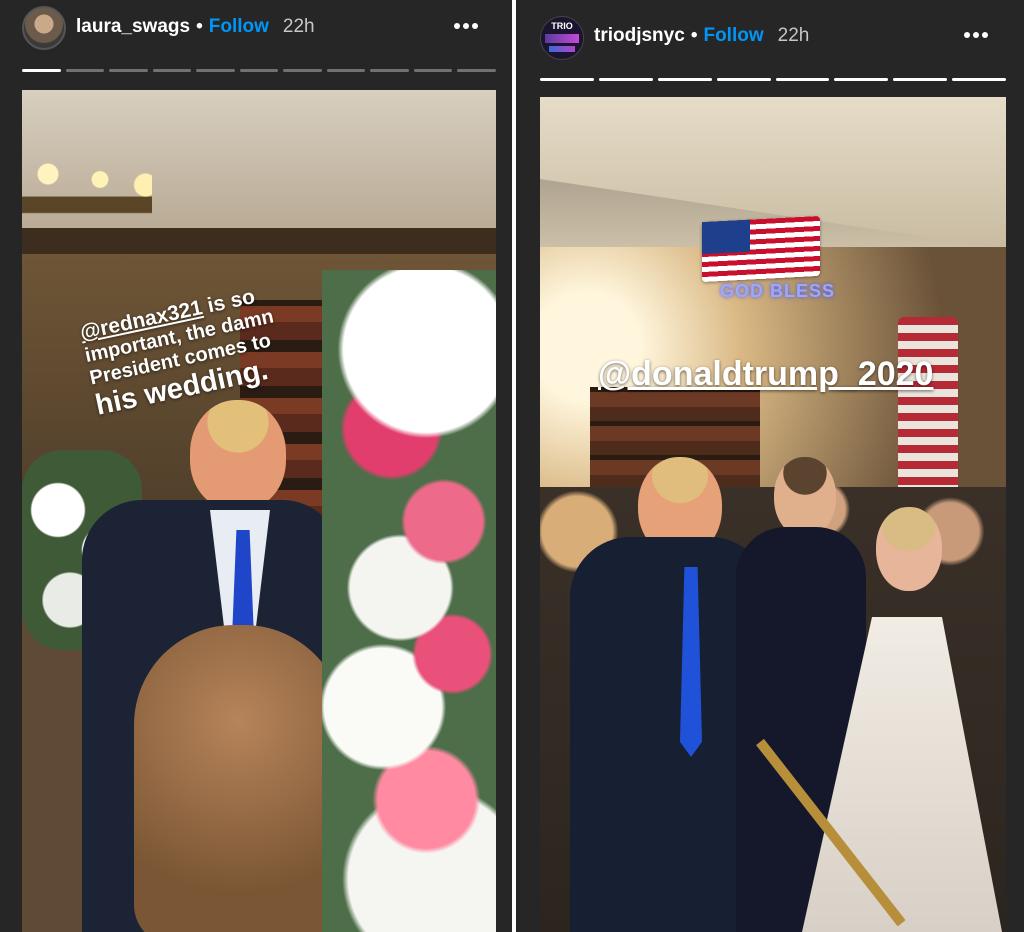  Describe the element at coordinates (639, 36) in the screenshot. I see `username: triodjsnyc` at that location.